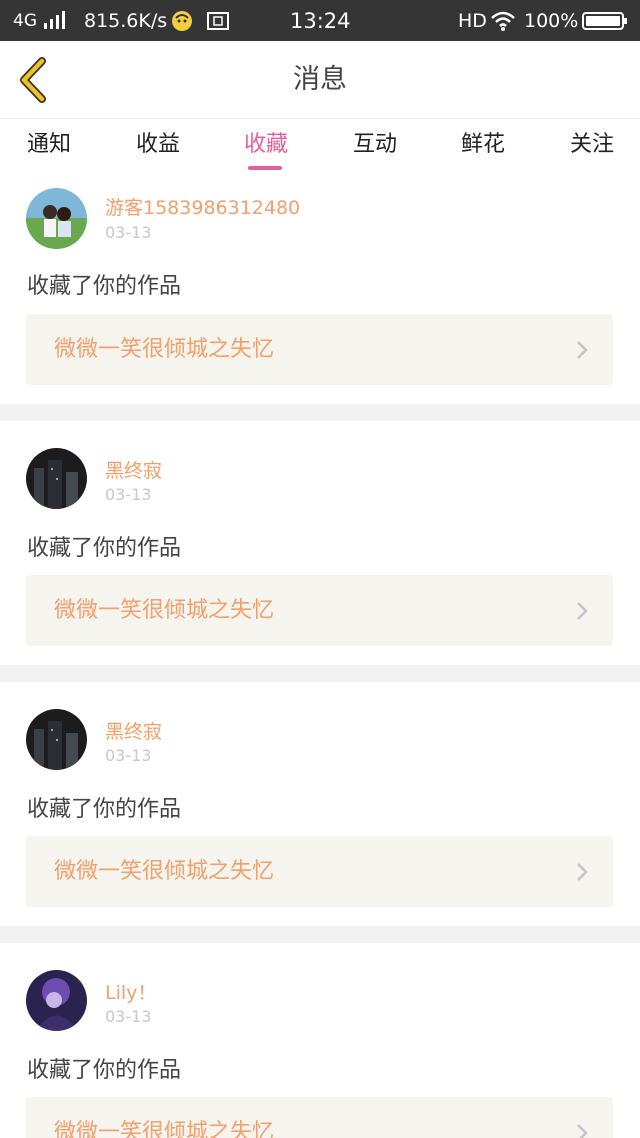 Image resolution: width=640 pixels, height=1138 pixels. Describe the element at coordinates (182, 20) in the screenshot. I see `notification-app-icon` at that location.